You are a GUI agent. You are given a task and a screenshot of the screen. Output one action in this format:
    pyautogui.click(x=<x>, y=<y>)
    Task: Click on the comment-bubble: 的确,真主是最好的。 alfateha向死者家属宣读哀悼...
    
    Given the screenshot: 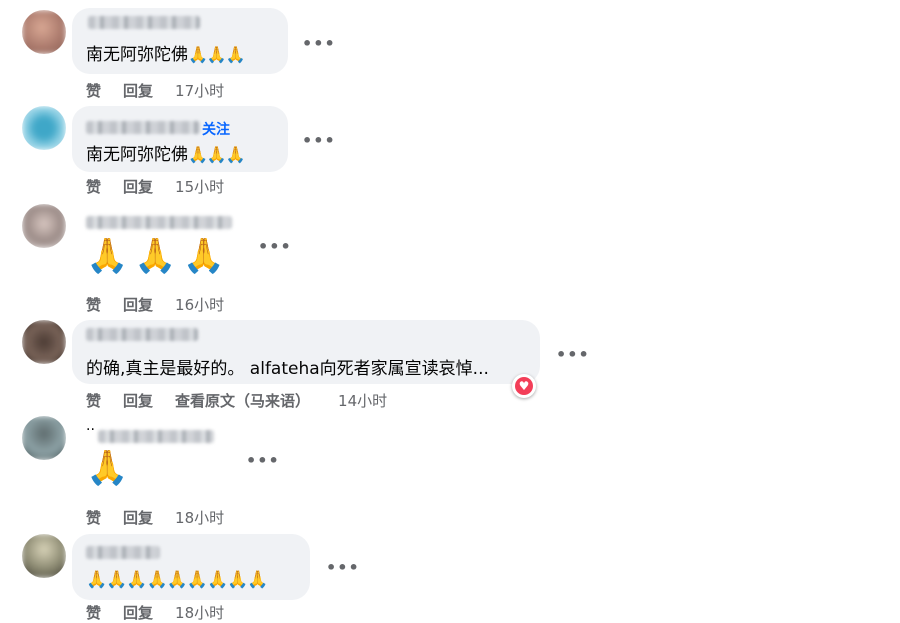 What is the action you would take?
    pyautogui.click(x=306, y=352)
    